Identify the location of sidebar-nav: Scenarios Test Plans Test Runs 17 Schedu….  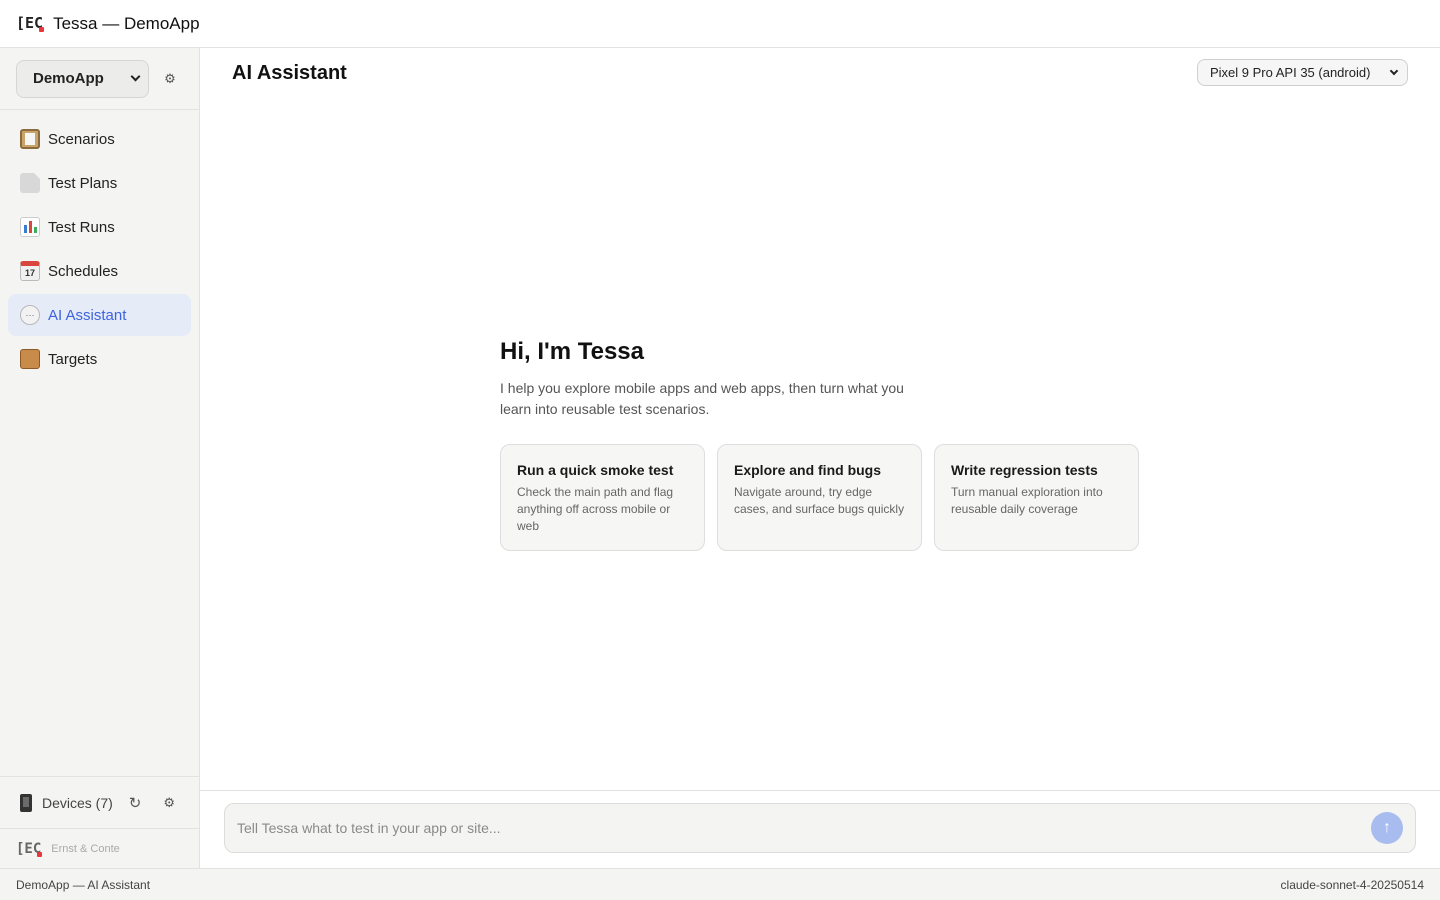
(99, 245).